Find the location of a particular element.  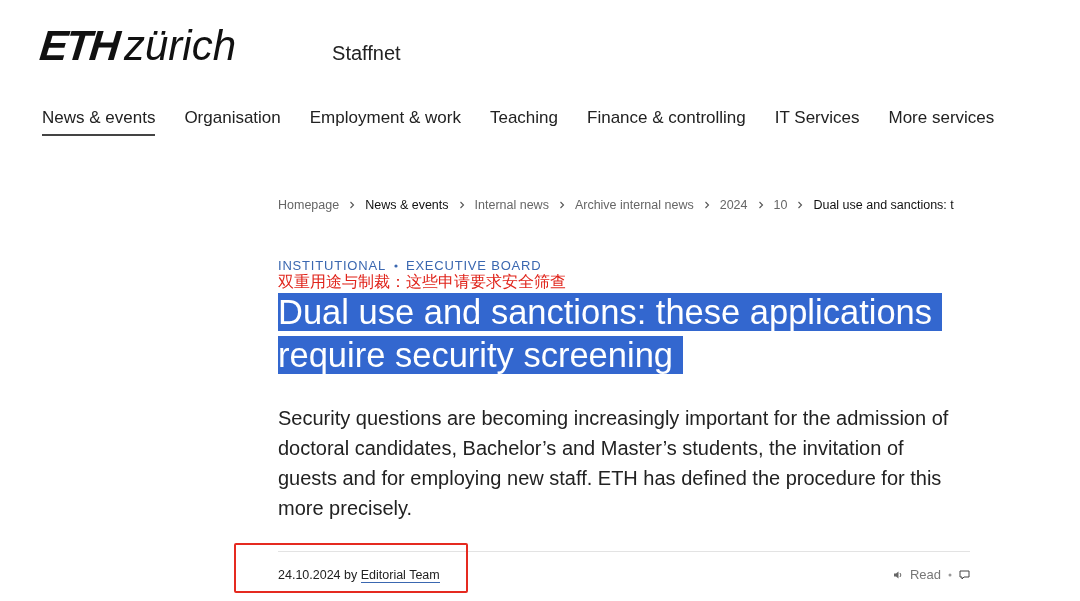

translation-note: 双重用途与制裁：这些申请要求安全筛查 is located at coordinates (422, 282).